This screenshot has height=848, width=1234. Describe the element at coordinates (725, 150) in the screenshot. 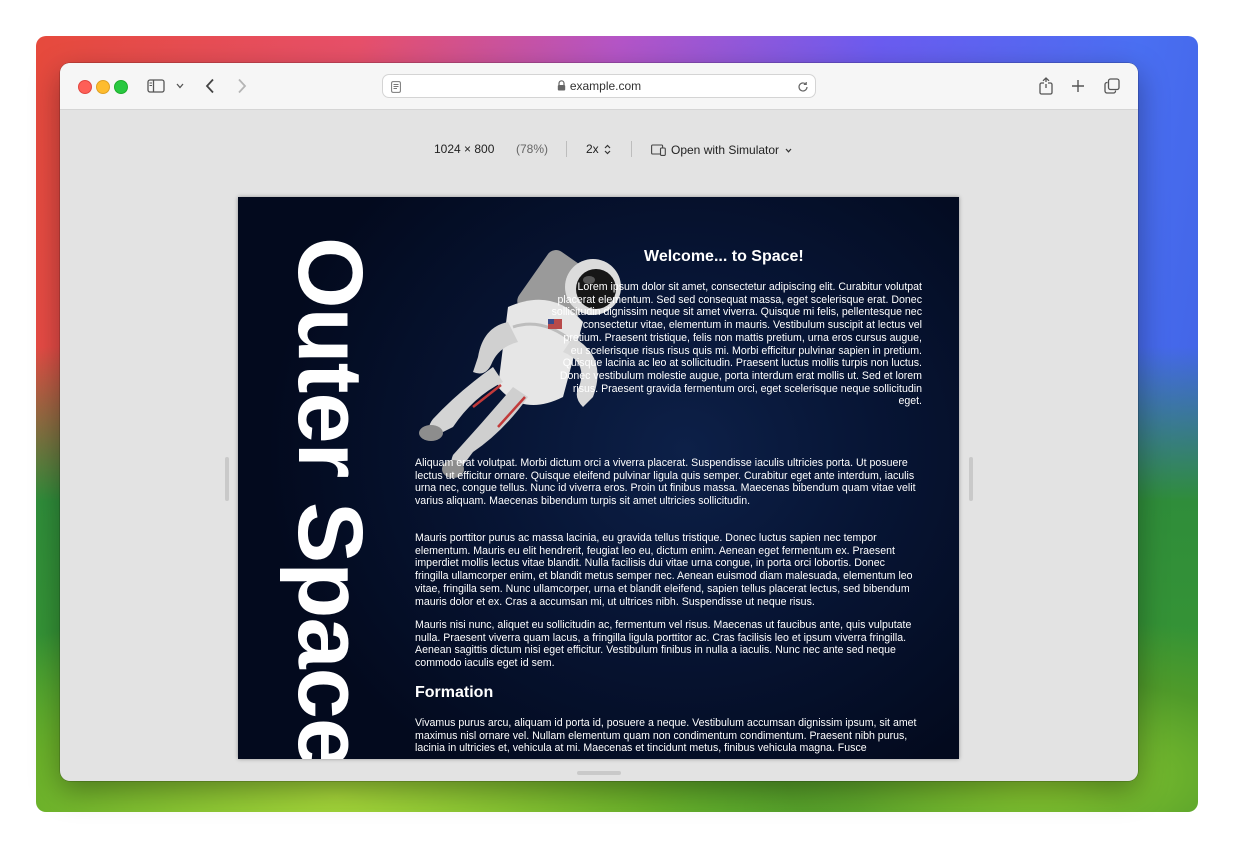

I see `simulator-label: Open with Simulator` at that location.